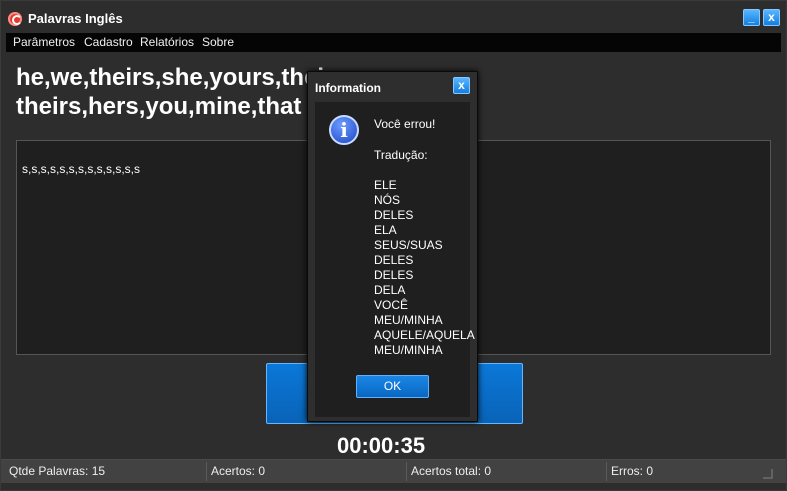 The image size is (787, 491). Describe the element at coordinates (44, 42) in the screenshot. I see `menu-item-parametros: Parâmetros` at that location.